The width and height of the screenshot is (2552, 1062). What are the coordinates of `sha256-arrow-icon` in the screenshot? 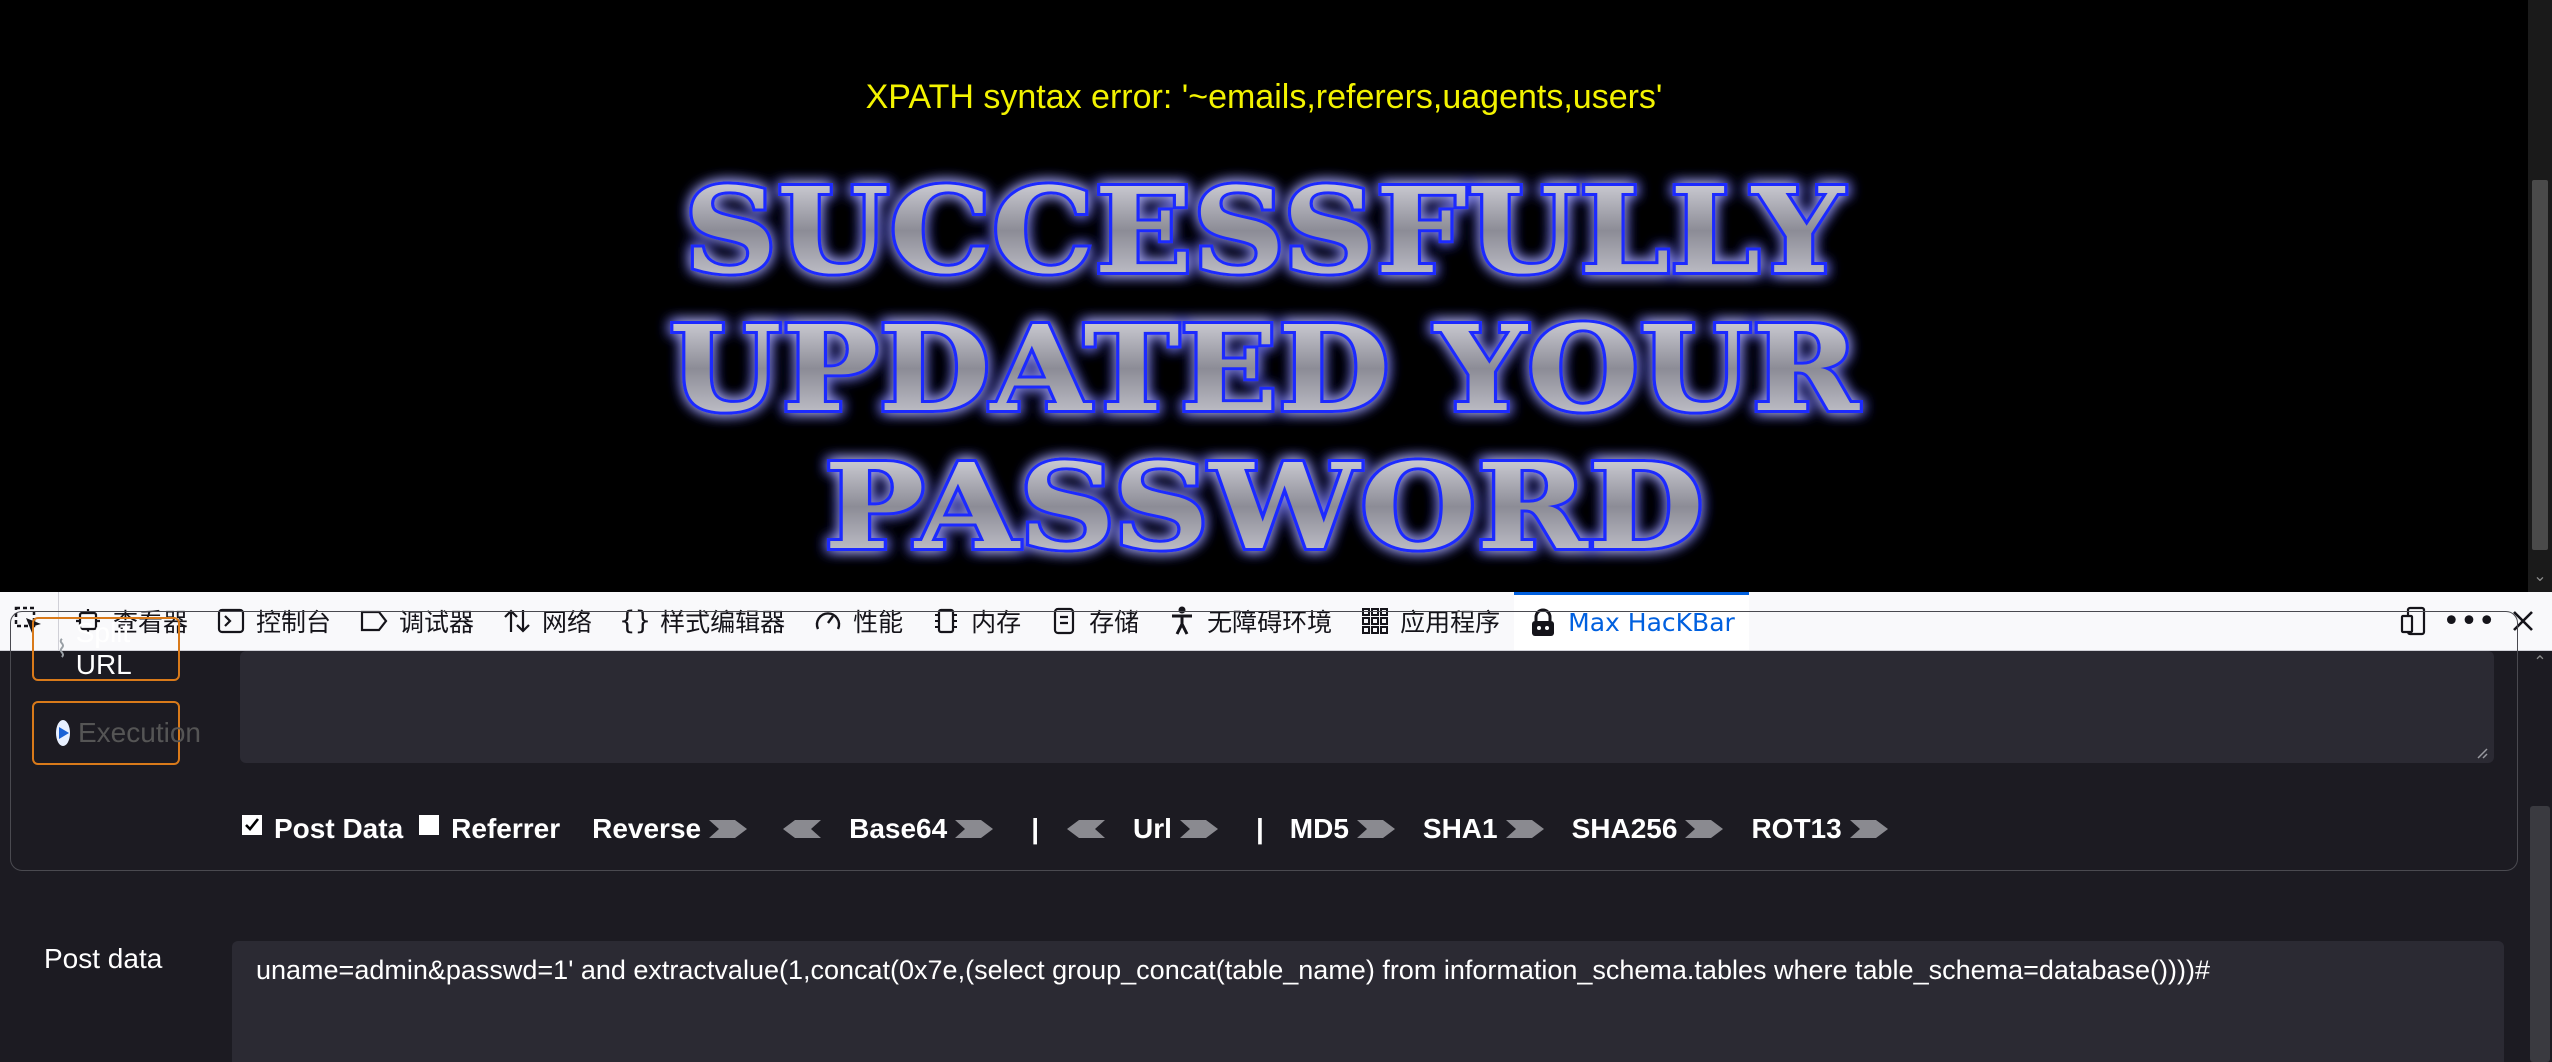 It's located at (1704, 829).